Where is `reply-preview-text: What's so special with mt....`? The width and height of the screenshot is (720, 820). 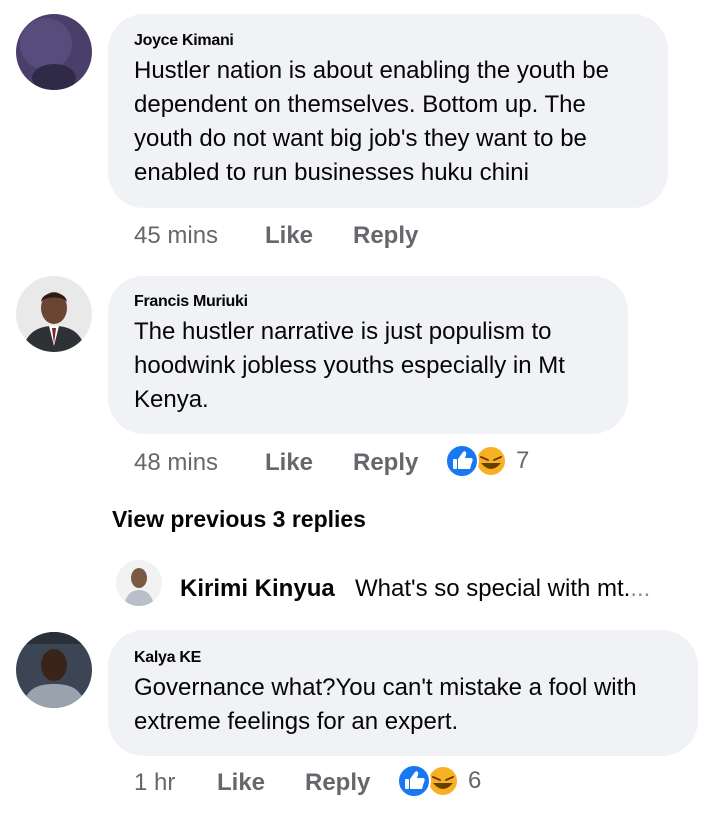 reply-preview-text: What's so special with mt.... is located at coordinates (502, 589).